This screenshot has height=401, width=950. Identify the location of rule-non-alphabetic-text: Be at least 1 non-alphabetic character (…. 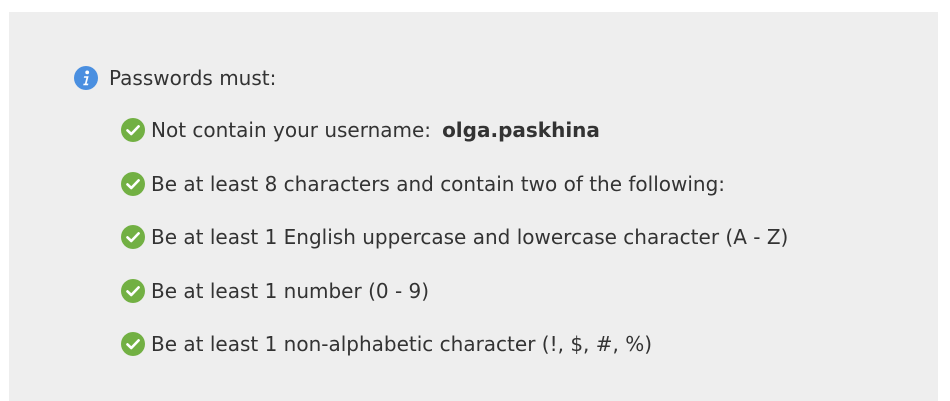
(402, 344).